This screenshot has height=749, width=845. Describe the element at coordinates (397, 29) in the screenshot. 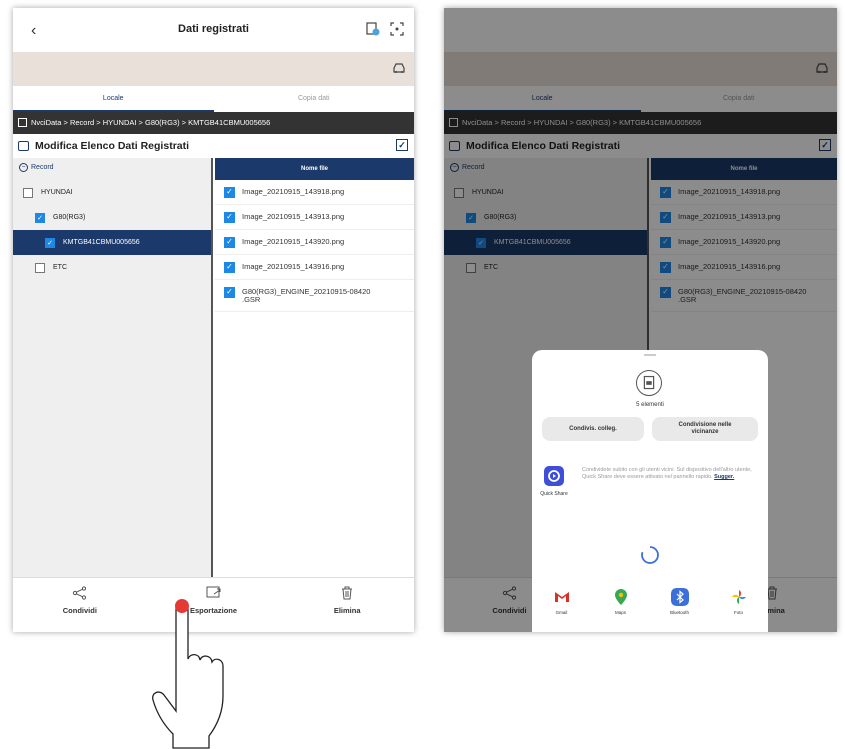

I see `screen-capture-icon` at that location.